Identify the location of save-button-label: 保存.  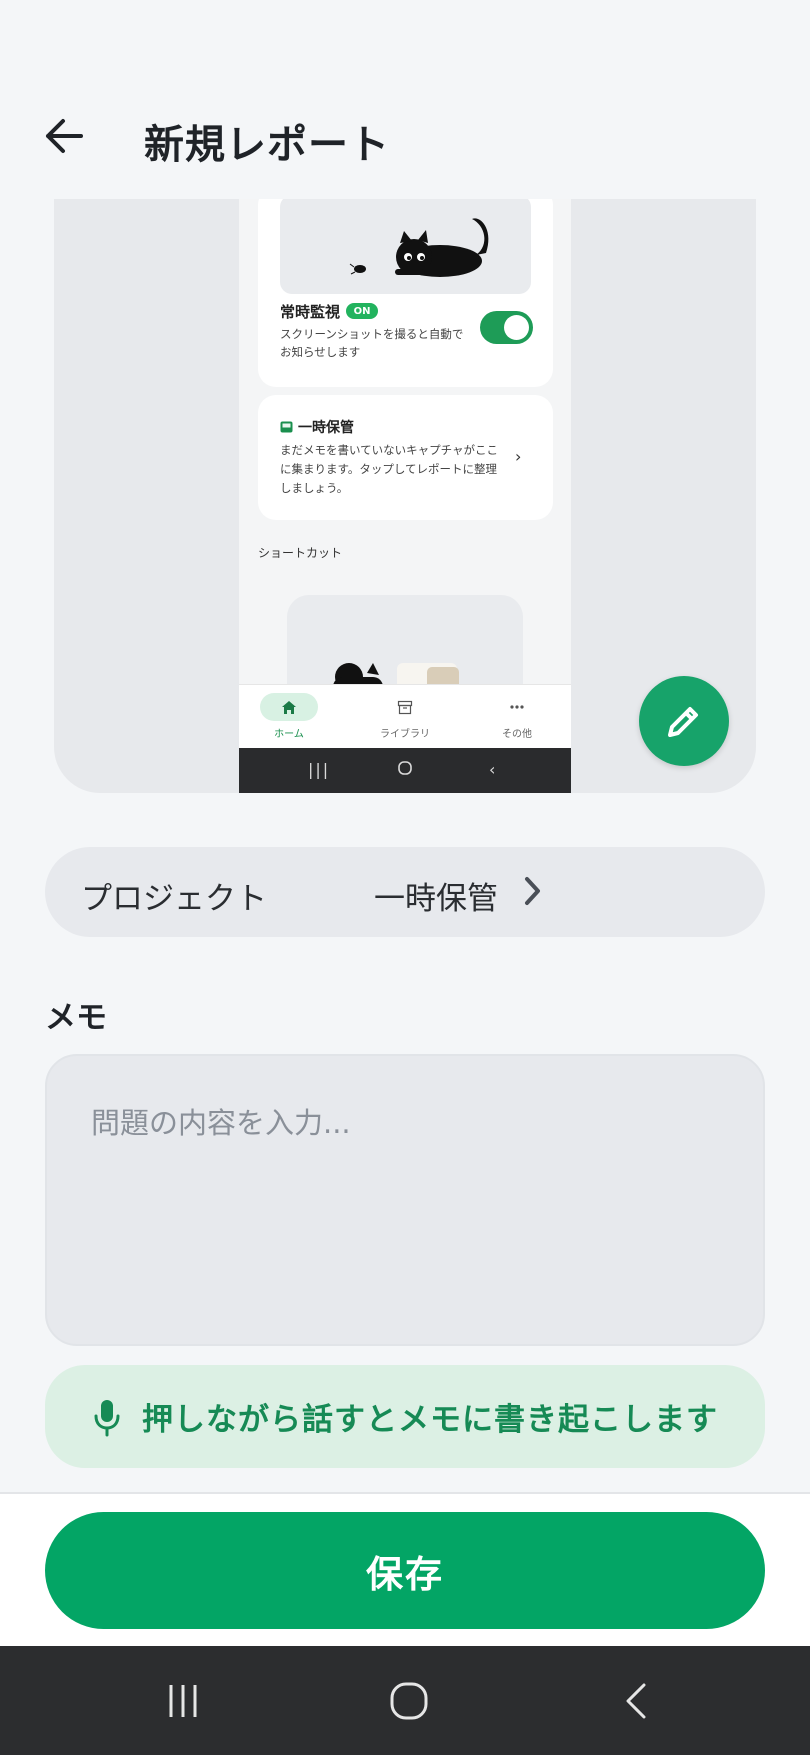
(405, 1574).